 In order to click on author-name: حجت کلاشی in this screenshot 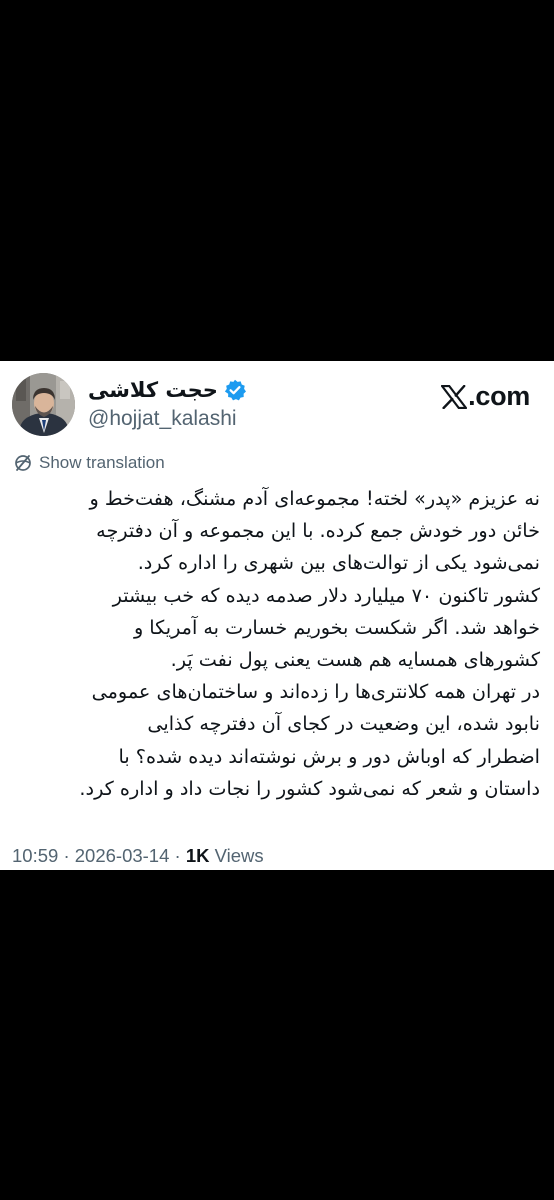, I will do `click(153, 390)`.